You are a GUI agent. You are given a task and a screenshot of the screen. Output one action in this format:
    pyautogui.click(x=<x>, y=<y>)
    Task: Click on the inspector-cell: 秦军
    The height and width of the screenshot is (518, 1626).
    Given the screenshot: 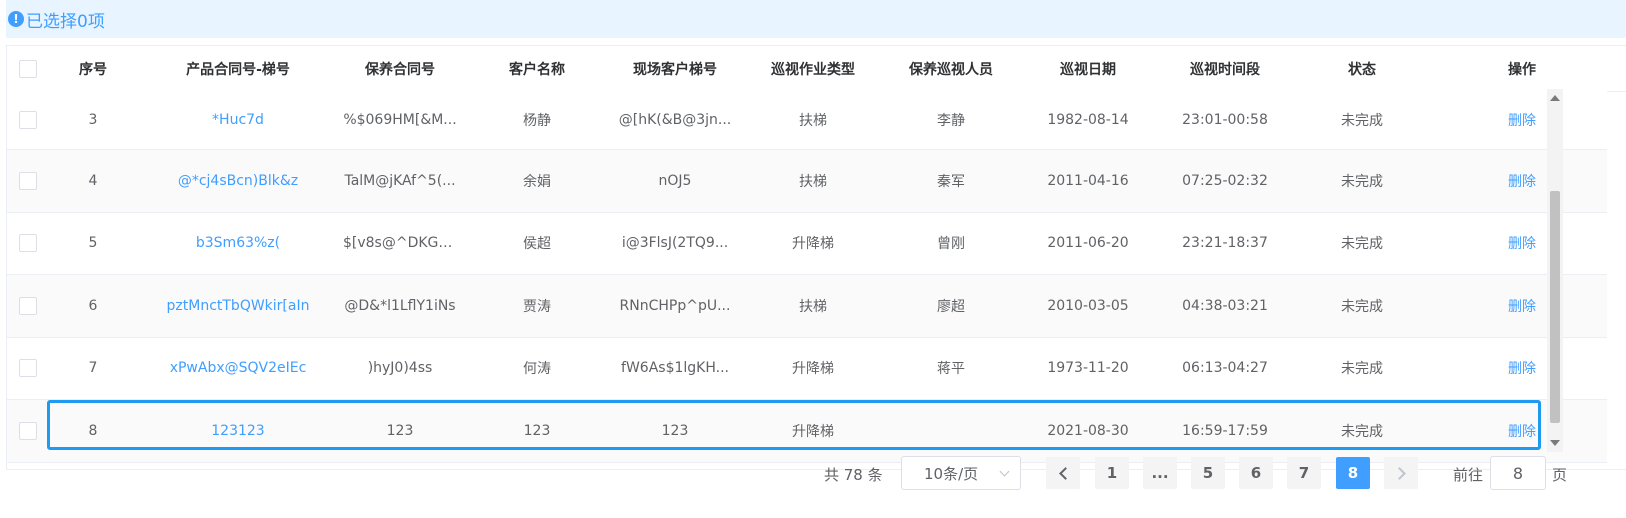 What is the action you would take?
    pyautogui.click(x=951, y=181)
    